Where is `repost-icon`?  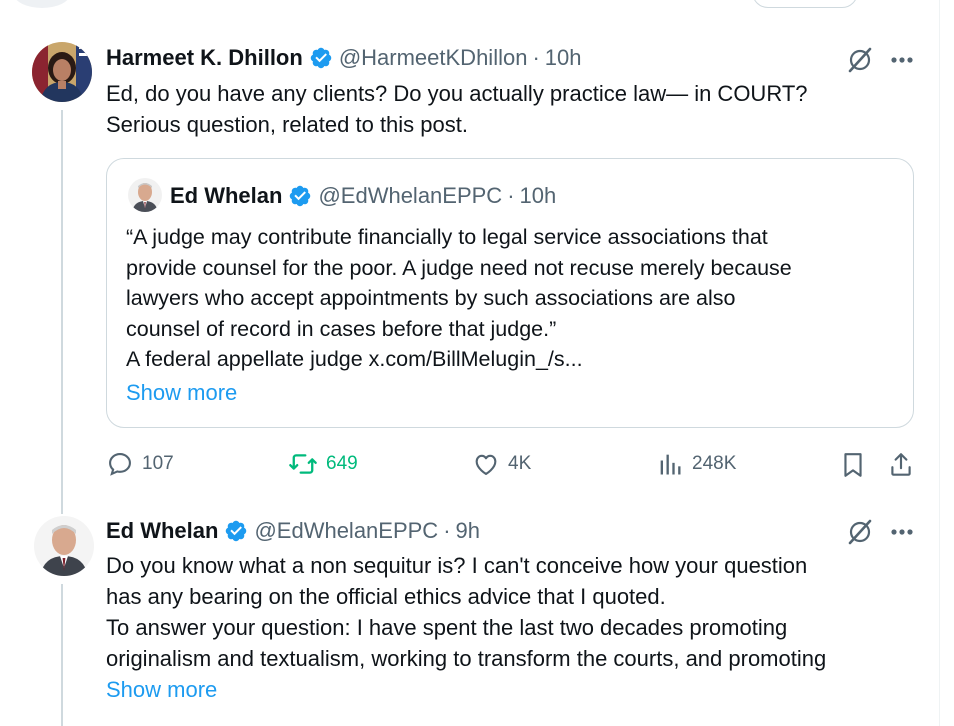 repost-icon is located at coordinates (303, 464).